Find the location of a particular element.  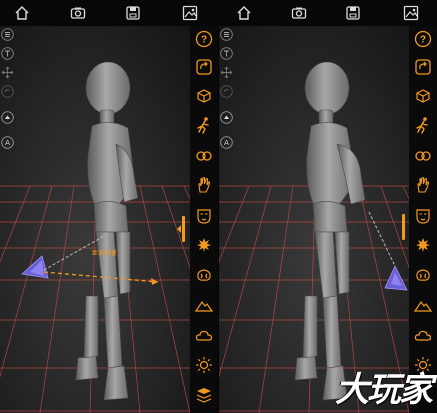

background-icon is located at coordinates (204, 395).